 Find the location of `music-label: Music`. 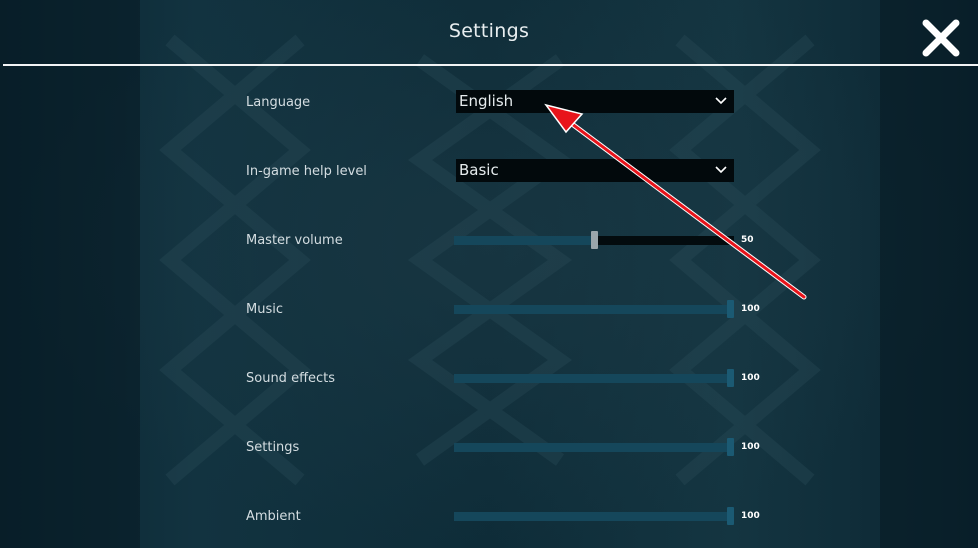

music-label: Music is located at coordinates (264, 309).